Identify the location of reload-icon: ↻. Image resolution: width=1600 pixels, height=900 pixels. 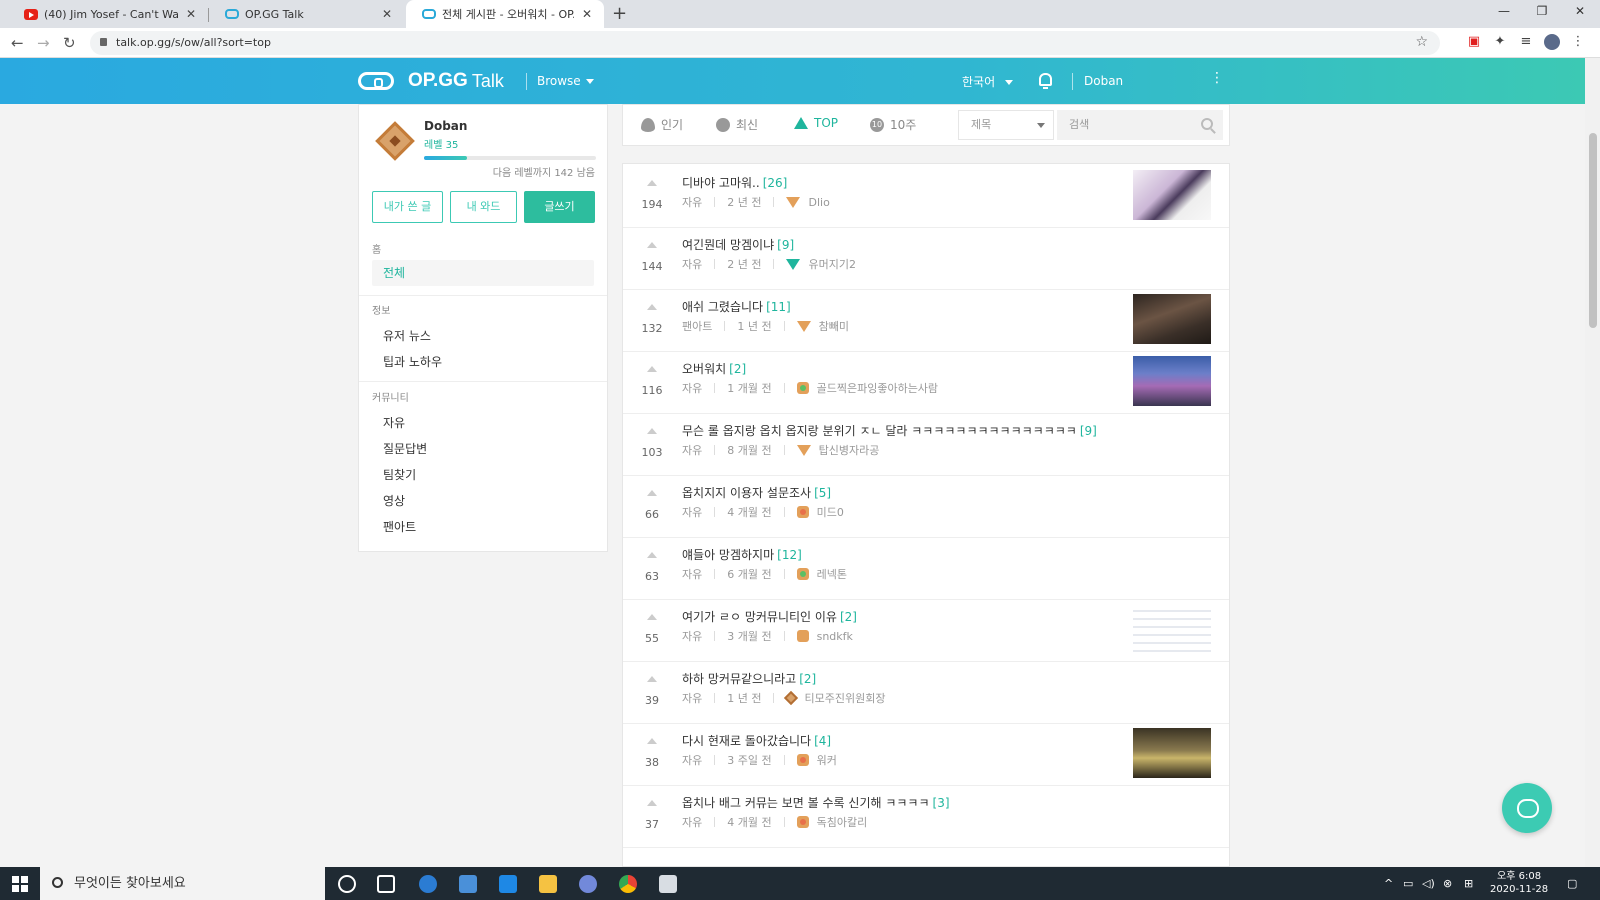
(69, 43).